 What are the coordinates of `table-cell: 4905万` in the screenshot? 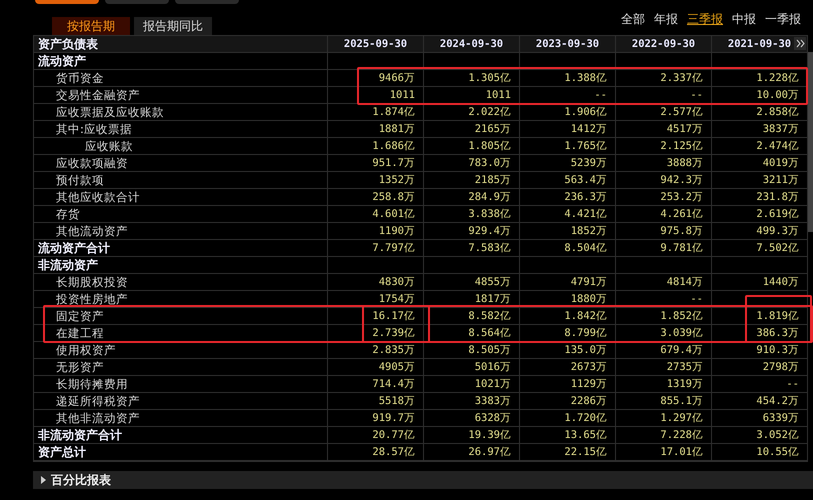 It's located at (376, 367).